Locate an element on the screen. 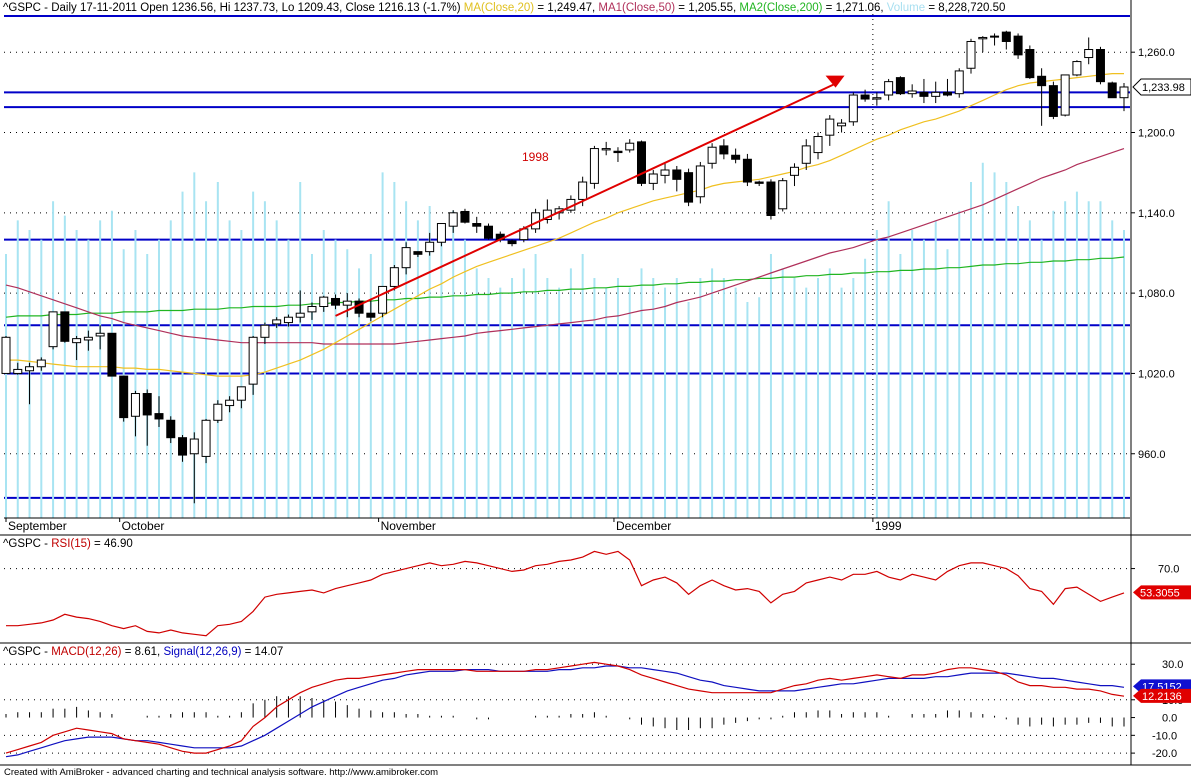 Image resolution: width=1191 pixels, height=781 pixels. macd-last-label: 12.2136 is located at coordinates (1162, 697).